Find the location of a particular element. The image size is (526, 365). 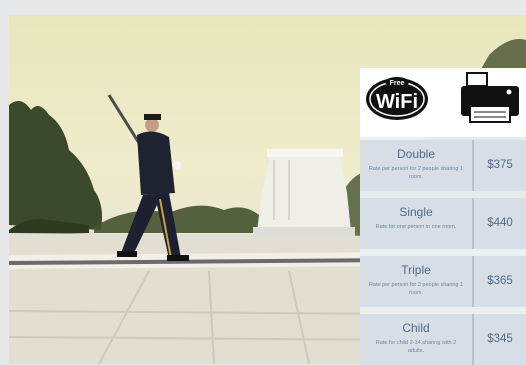

rate-name: Child is located at coordinates (416, 328).